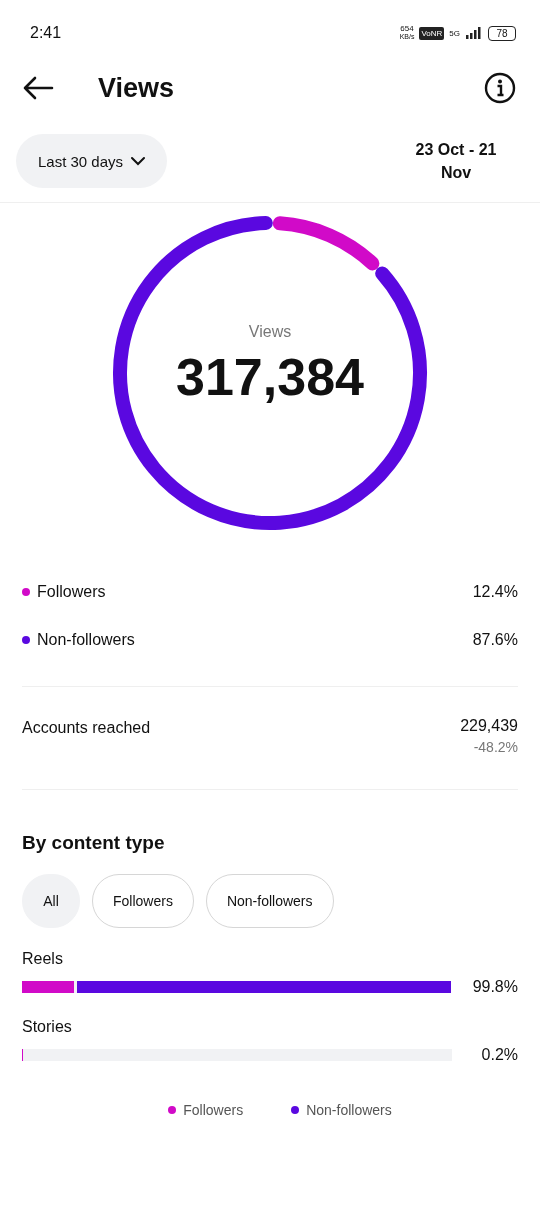 This screenshot has height=1230, width=540. I want to click on content-label: Reels, so click(43, 959).